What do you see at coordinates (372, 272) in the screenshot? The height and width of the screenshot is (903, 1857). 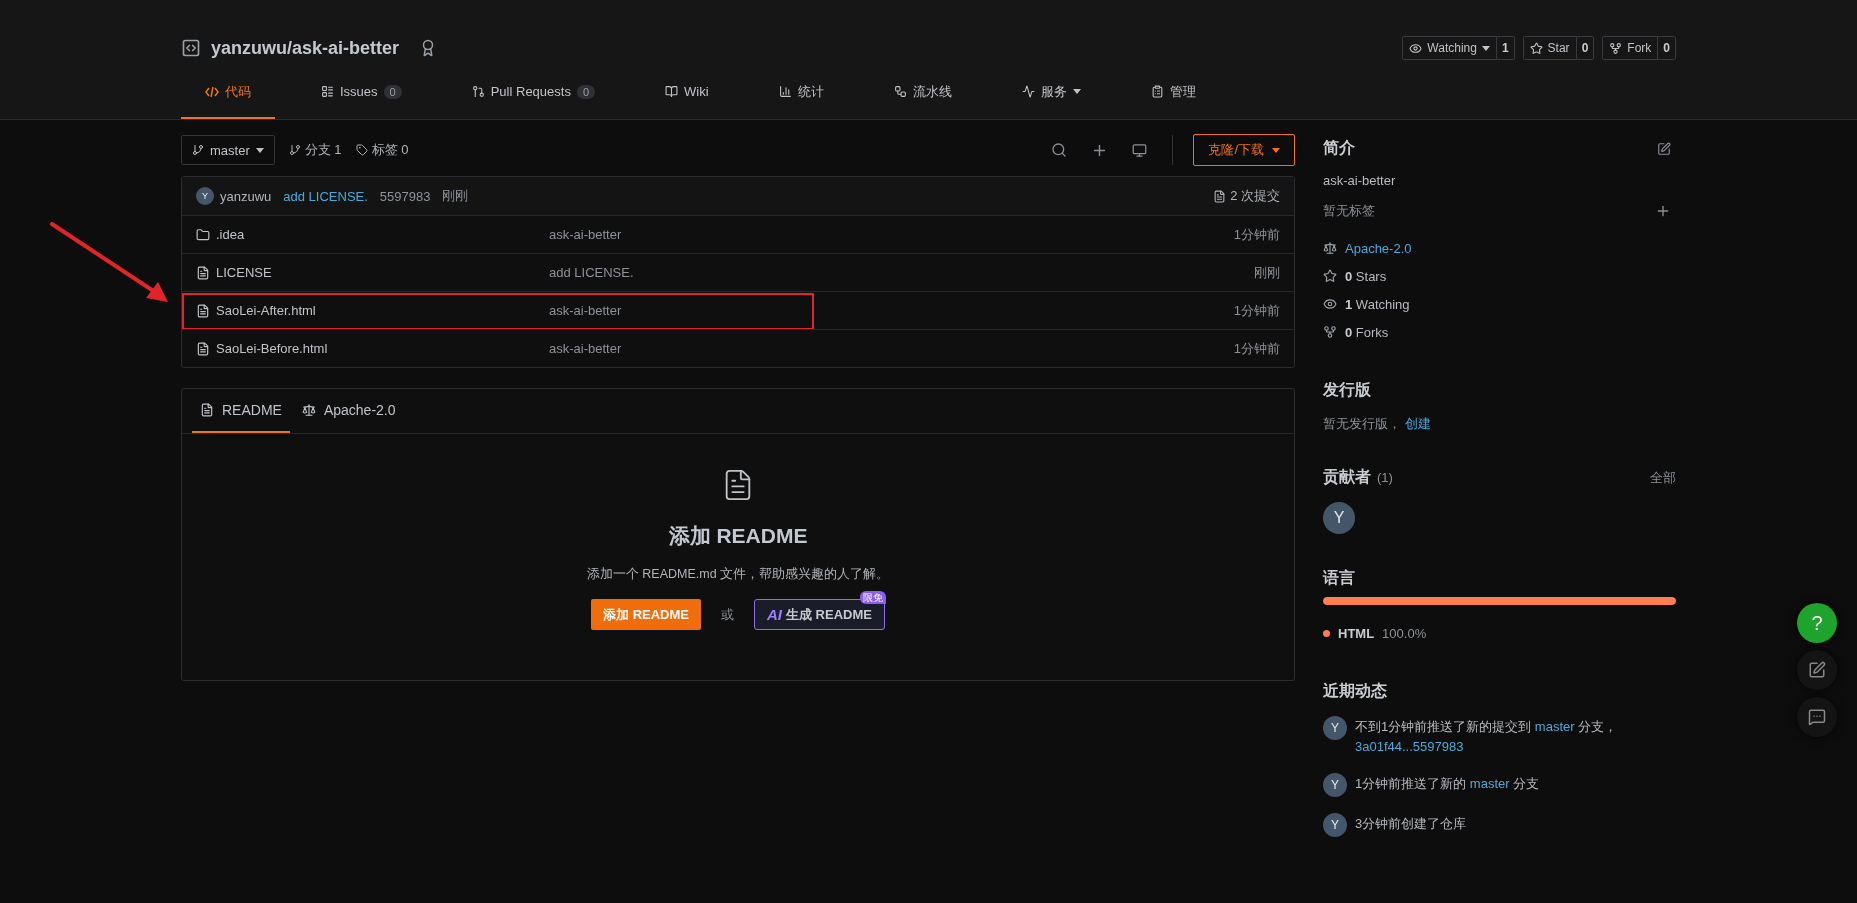 I see `file-name-link: LICENSE` at bounding box center [372, 272].